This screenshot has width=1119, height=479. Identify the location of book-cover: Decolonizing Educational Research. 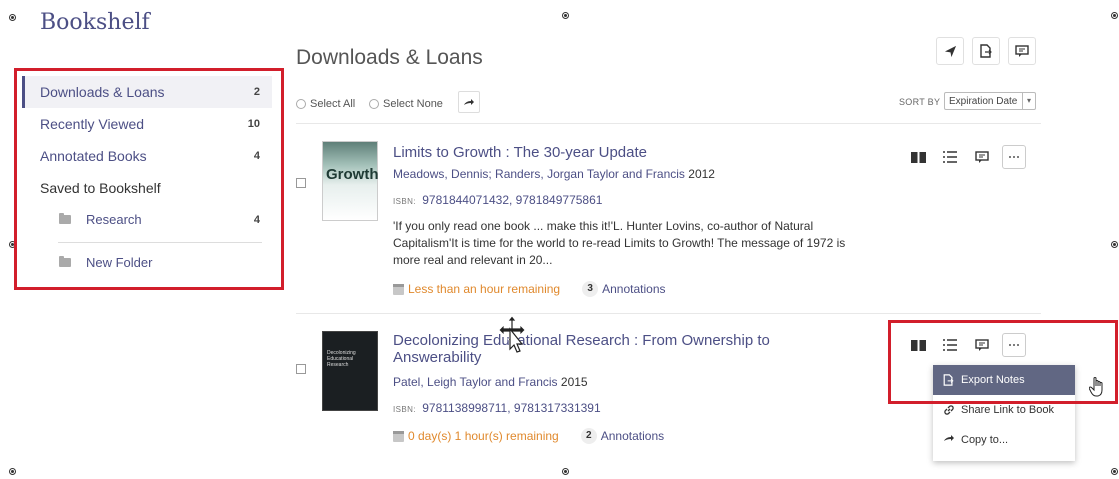
(350, 371).